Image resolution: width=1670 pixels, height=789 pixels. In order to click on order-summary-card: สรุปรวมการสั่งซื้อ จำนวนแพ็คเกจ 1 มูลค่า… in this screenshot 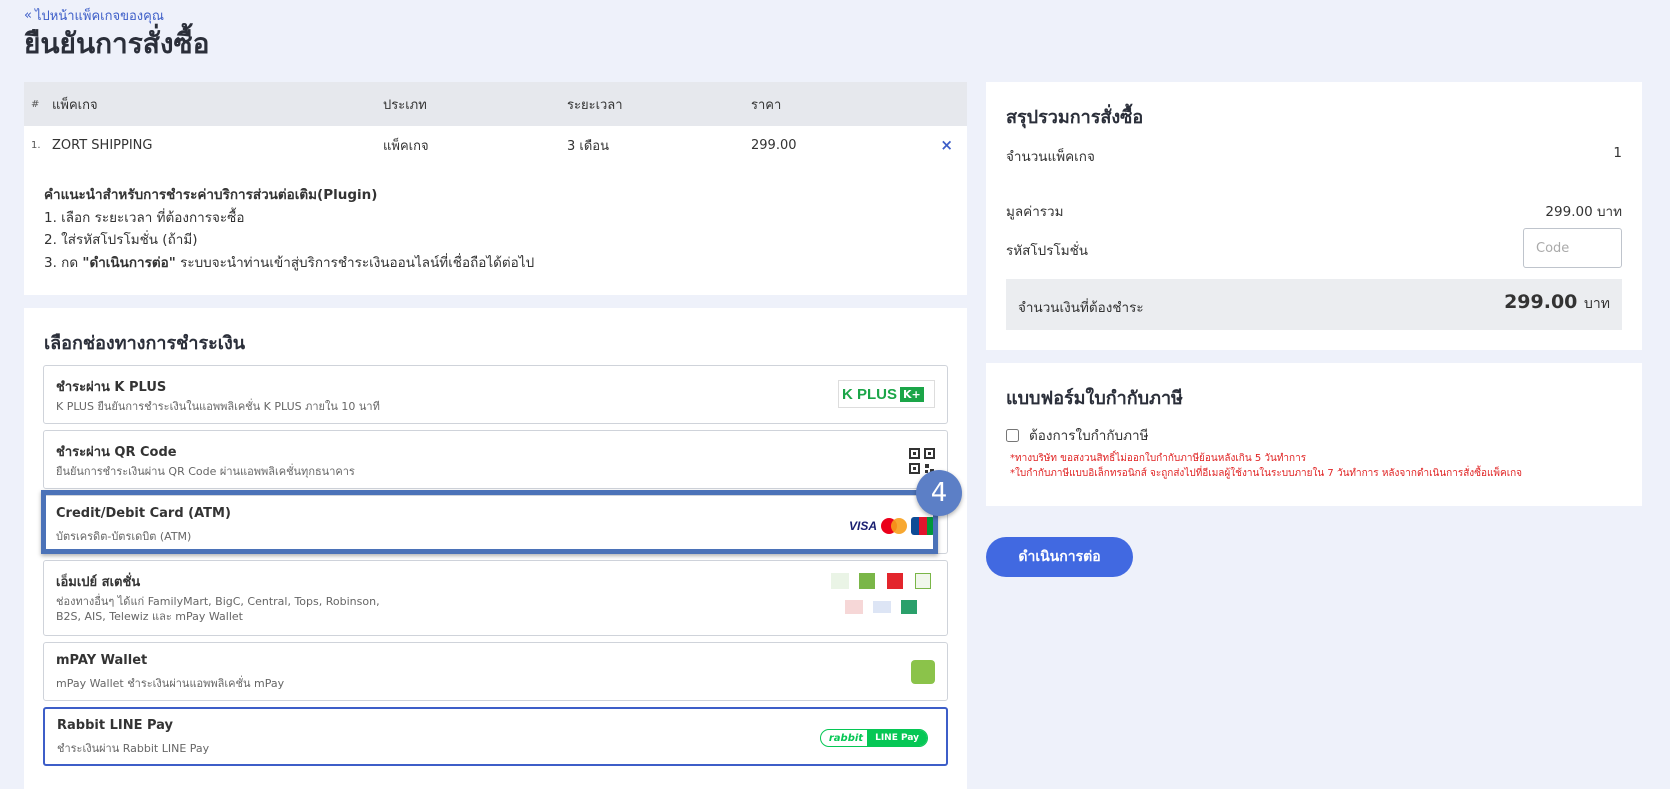, I will do `click(1314, 216)`.